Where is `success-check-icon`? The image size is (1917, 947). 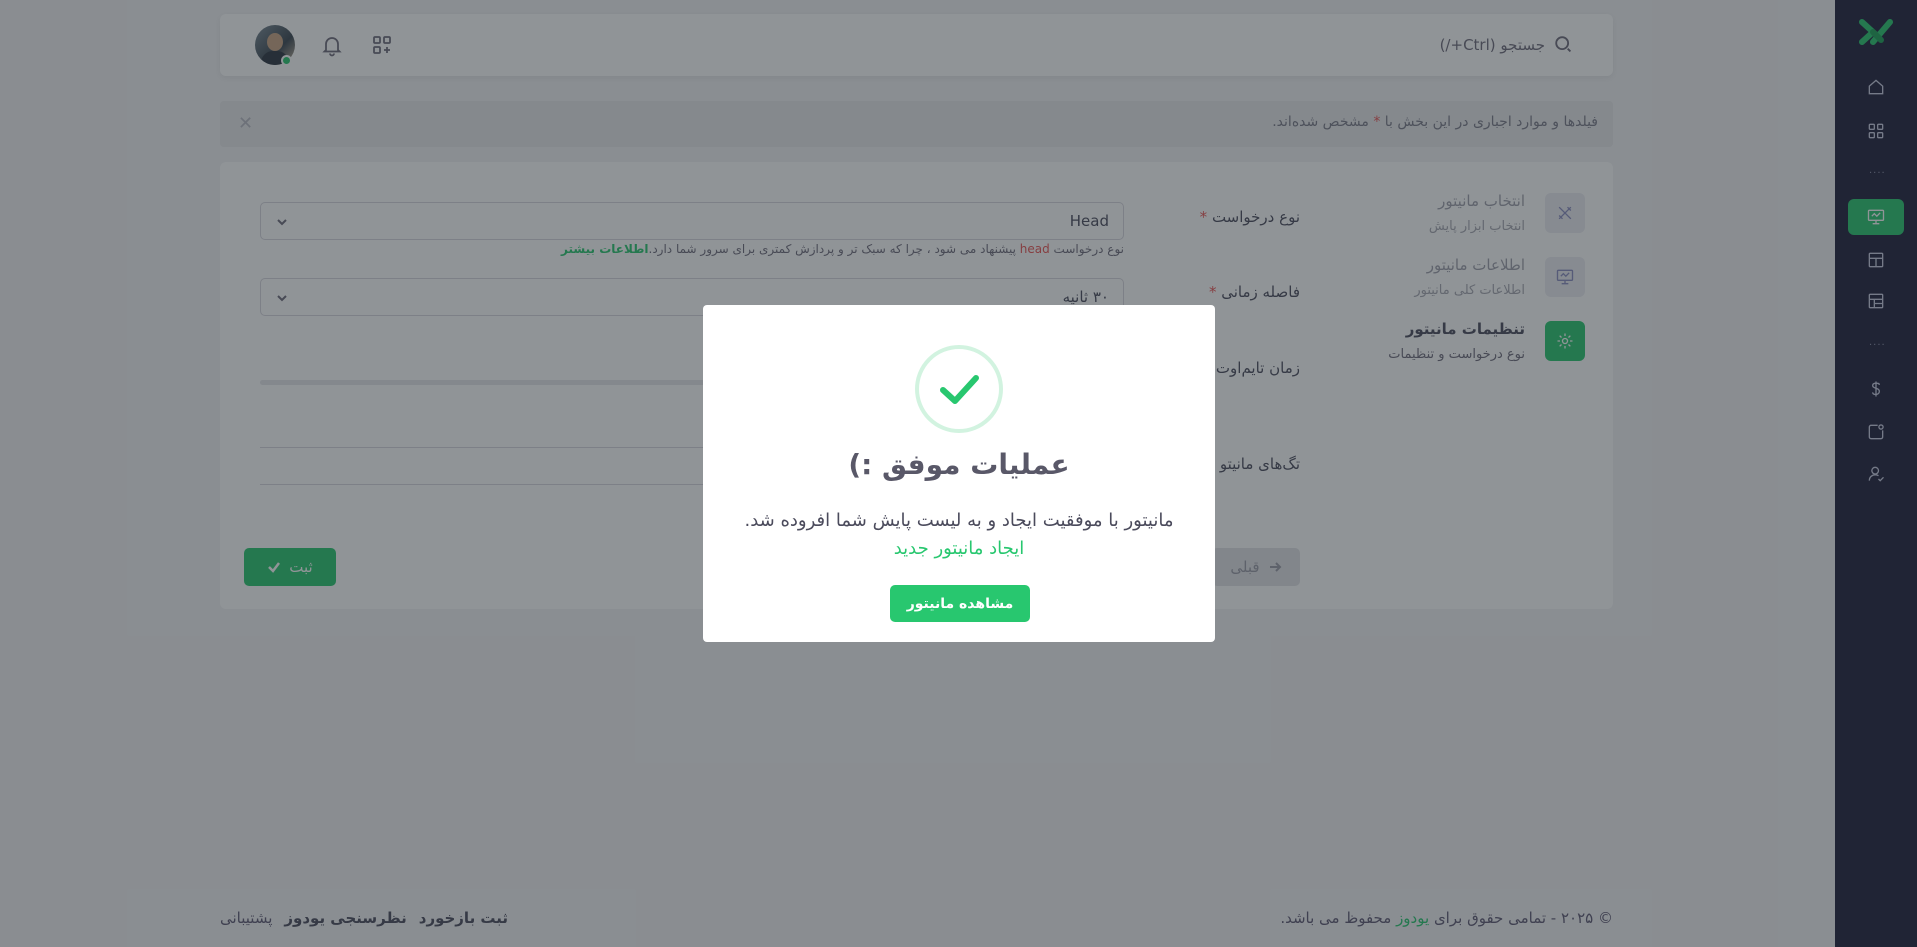 success-check-icon is located at coordinates (959, 389).